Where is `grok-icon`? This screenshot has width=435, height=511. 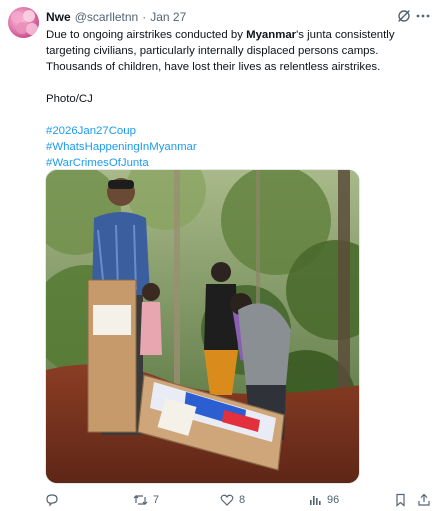
grok-icon is located at coordinates (404, 16).